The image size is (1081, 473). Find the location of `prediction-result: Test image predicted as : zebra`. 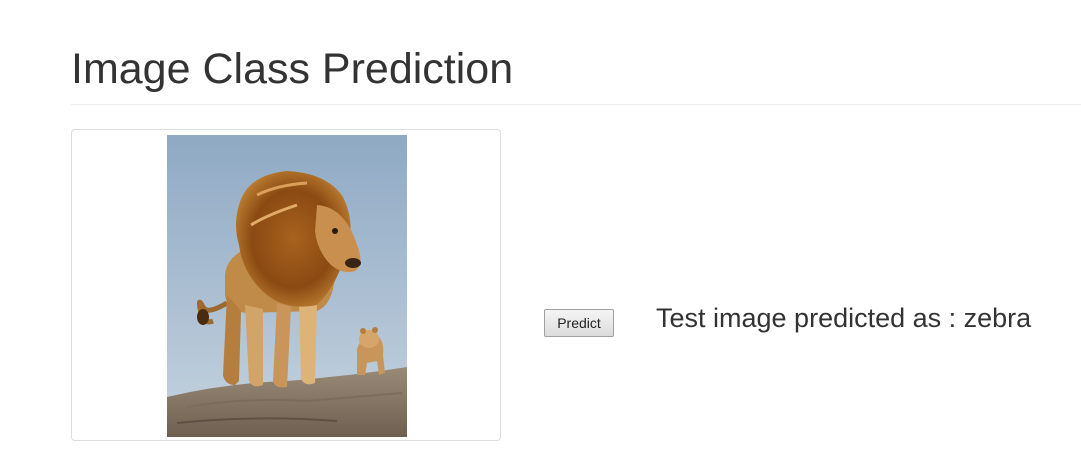

prediction-result: Test image predicted as : zebra is located at coordinates (844, 318).